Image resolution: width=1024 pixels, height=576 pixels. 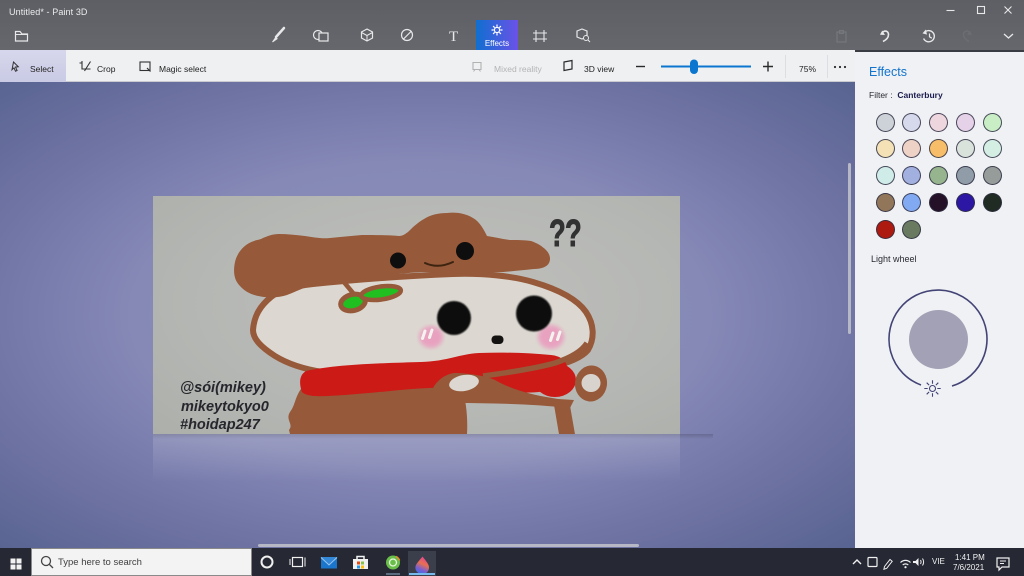 I want to click on svg-text: Effects, so click(x=497, y=43).